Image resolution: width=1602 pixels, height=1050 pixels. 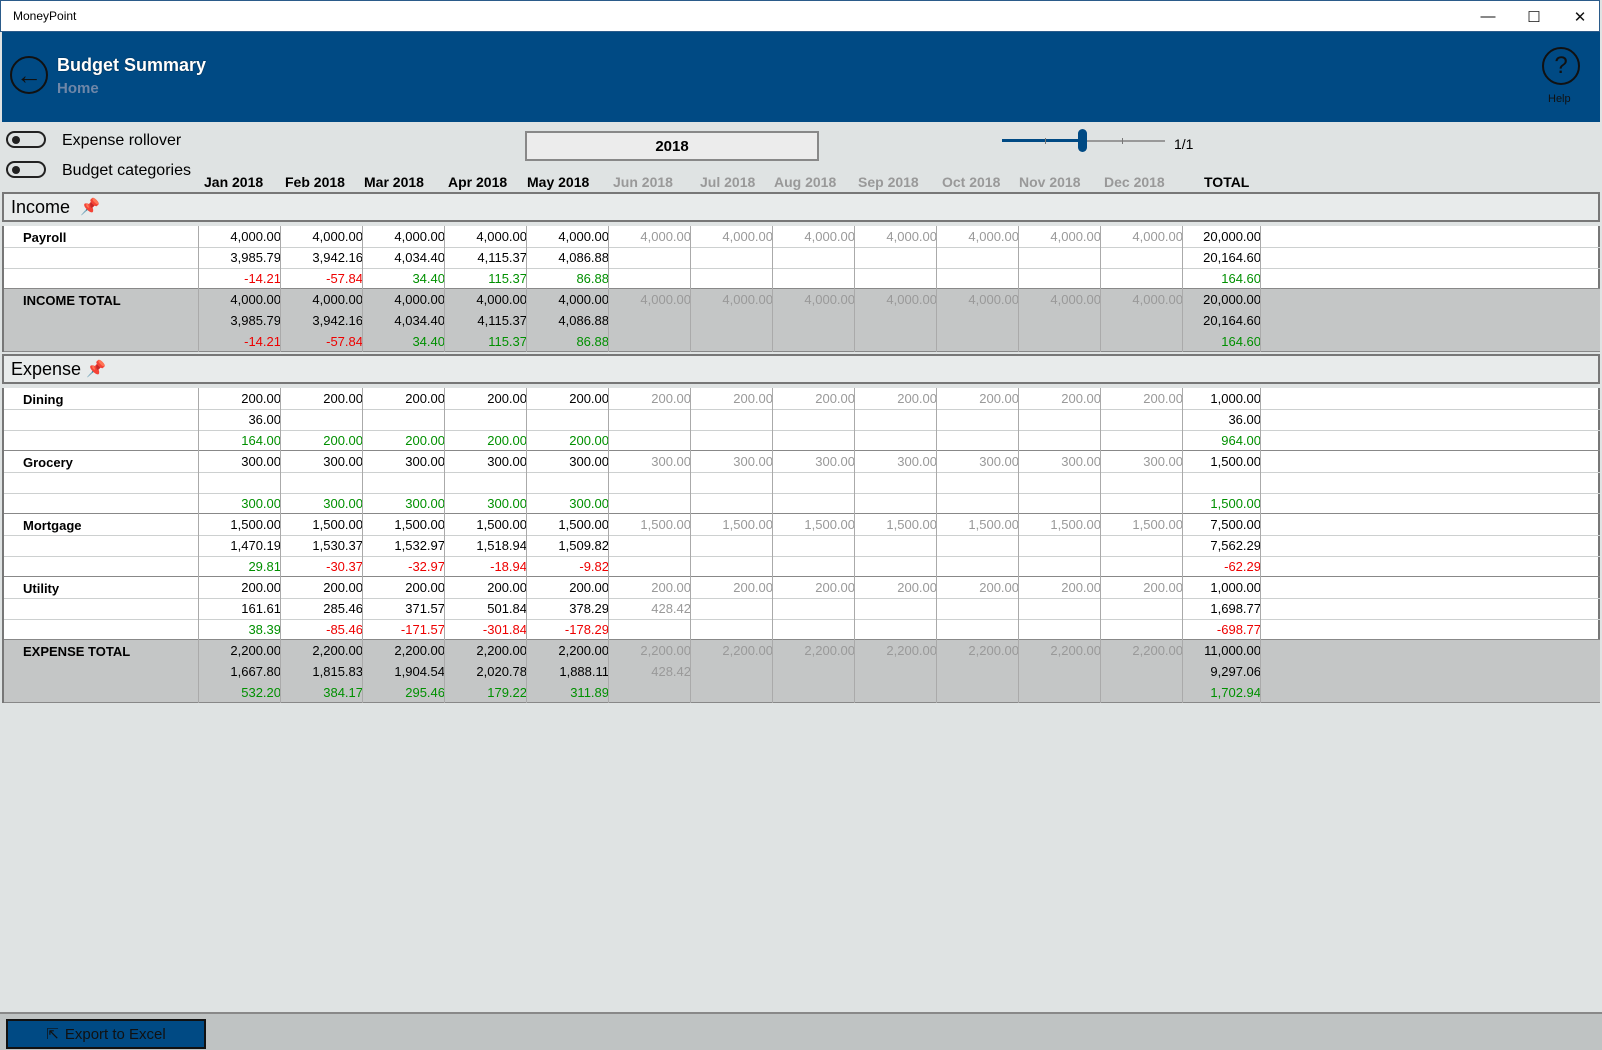 I want to click on table-cell: -57.84, so click(x=344, y=278).